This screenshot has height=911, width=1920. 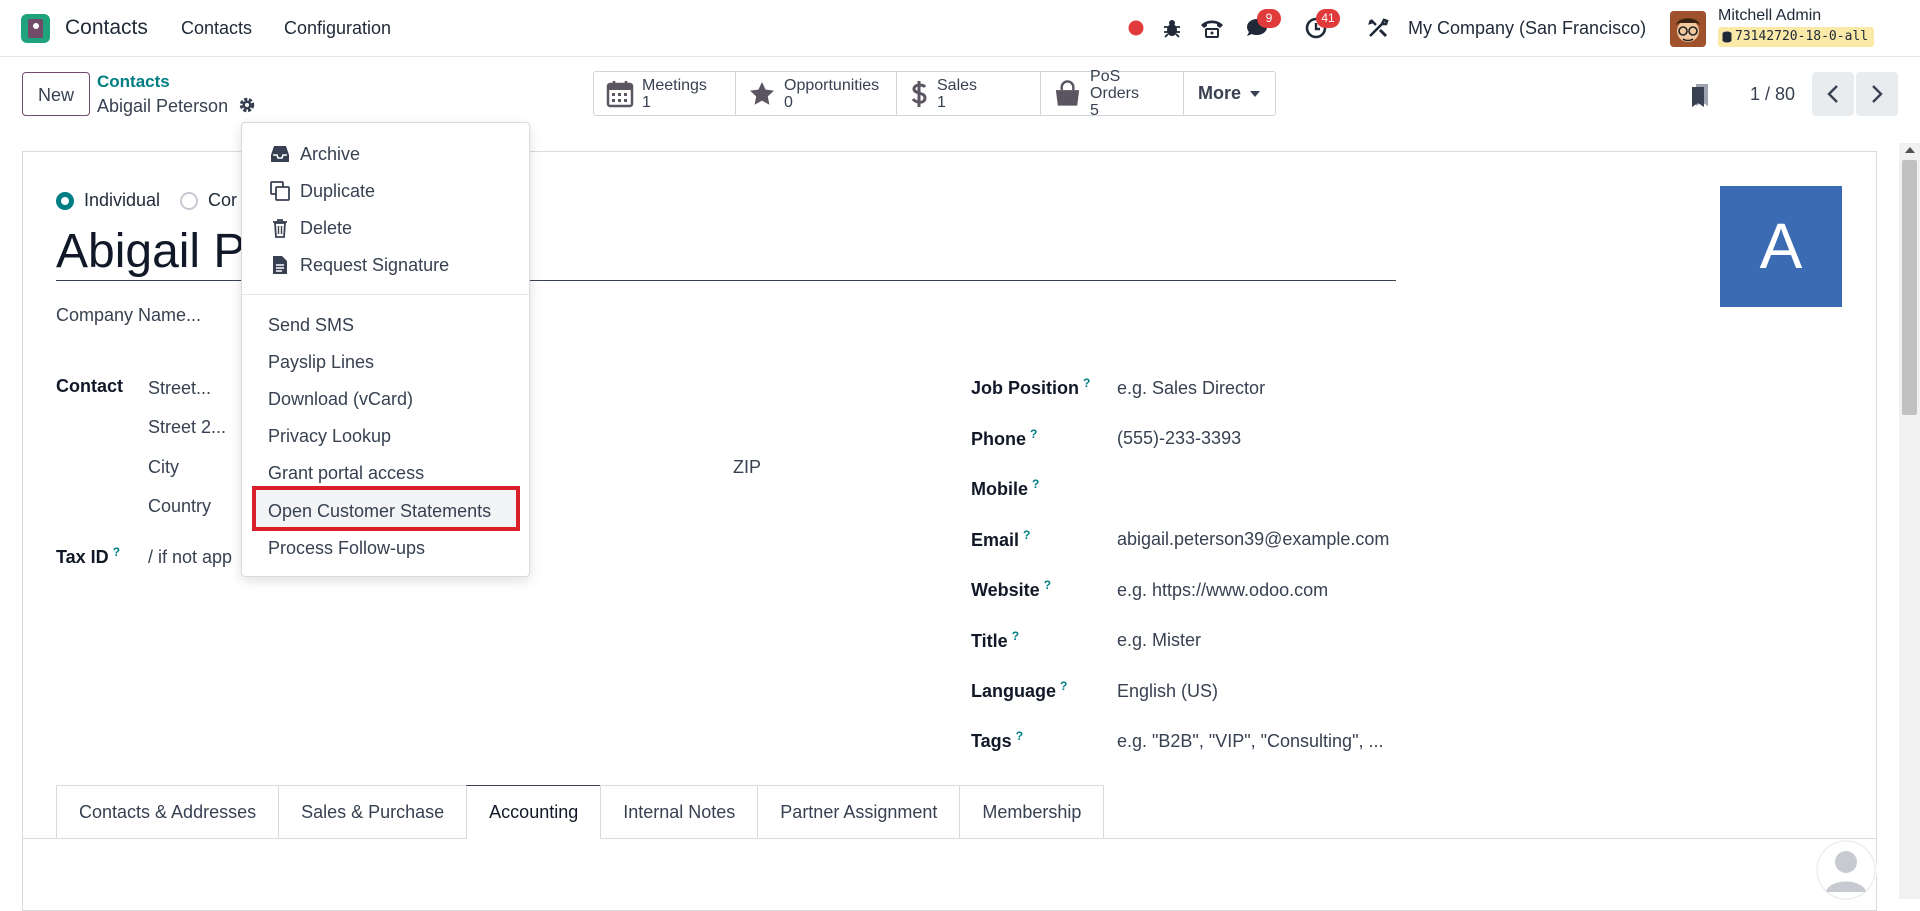 What do you see at coordinates (338, 190) in the screenshot?
I see `menu-item-duplicate-label: Duplicate` at bounding box center [338, 190].